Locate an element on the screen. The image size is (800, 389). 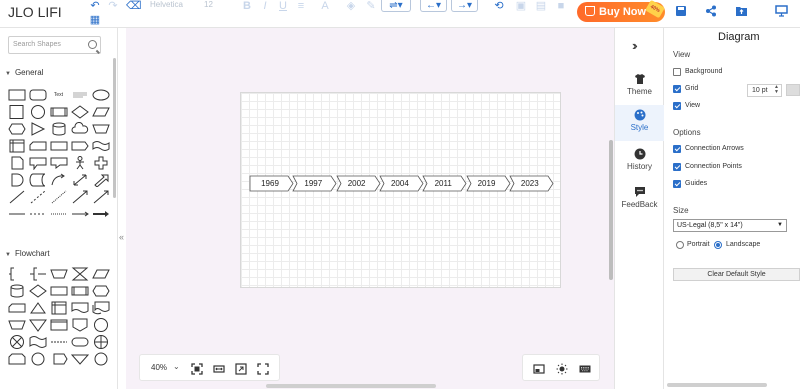
timeline-arrow: 1969 is located at coordinates (271, 183).